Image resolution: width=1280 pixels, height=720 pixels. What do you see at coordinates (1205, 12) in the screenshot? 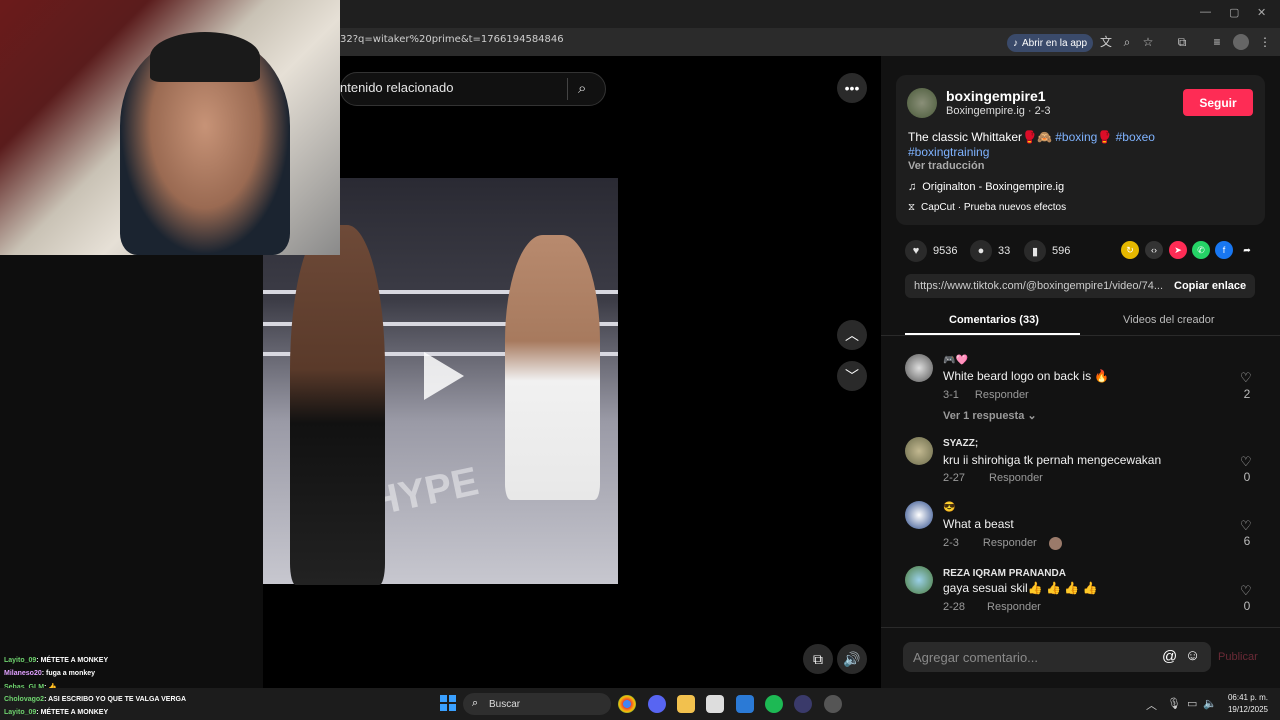
I see `minimize-icon: —` at bounding box center [1205, 12].